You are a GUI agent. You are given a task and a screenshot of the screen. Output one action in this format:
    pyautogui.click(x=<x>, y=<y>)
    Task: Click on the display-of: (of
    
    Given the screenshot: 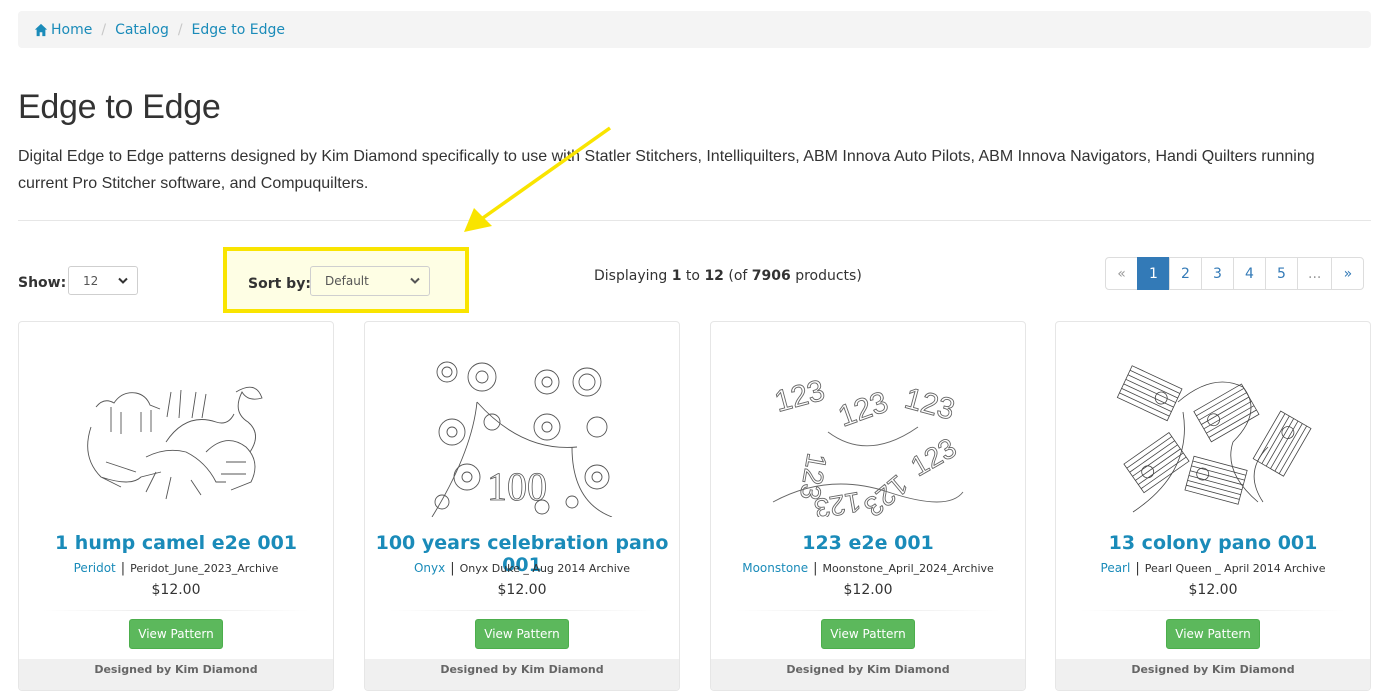 What is the action you would take?
    pyautogui.click(x=737, y=276)
    